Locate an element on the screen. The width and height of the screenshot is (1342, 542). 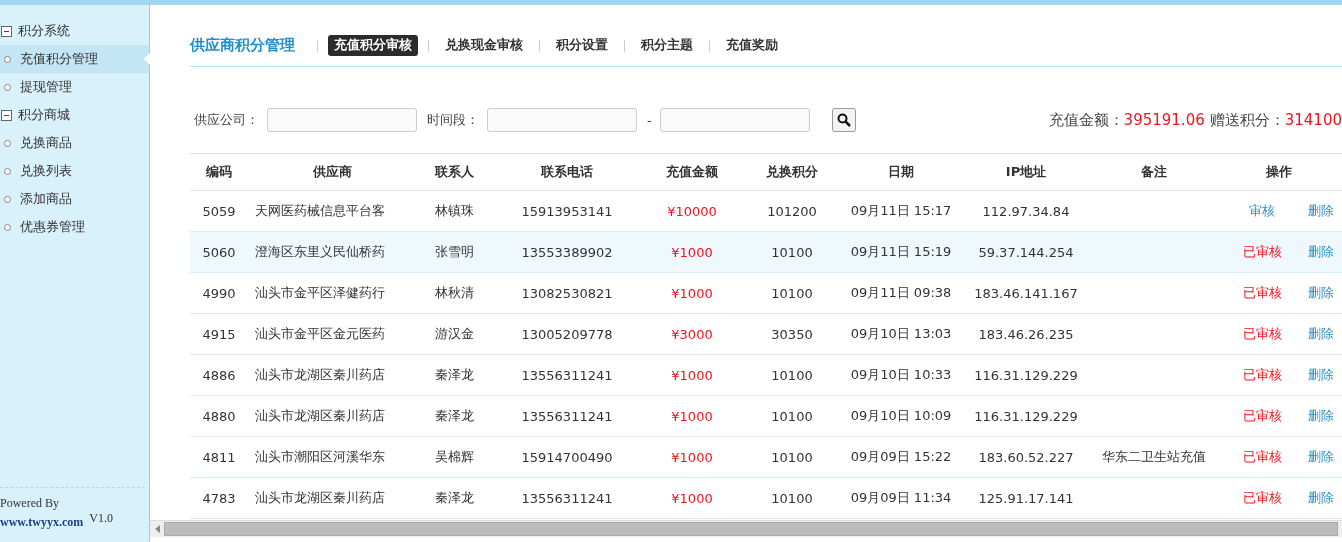
sidebar-item: 兑换商品 is located at coordinates (74, 143).